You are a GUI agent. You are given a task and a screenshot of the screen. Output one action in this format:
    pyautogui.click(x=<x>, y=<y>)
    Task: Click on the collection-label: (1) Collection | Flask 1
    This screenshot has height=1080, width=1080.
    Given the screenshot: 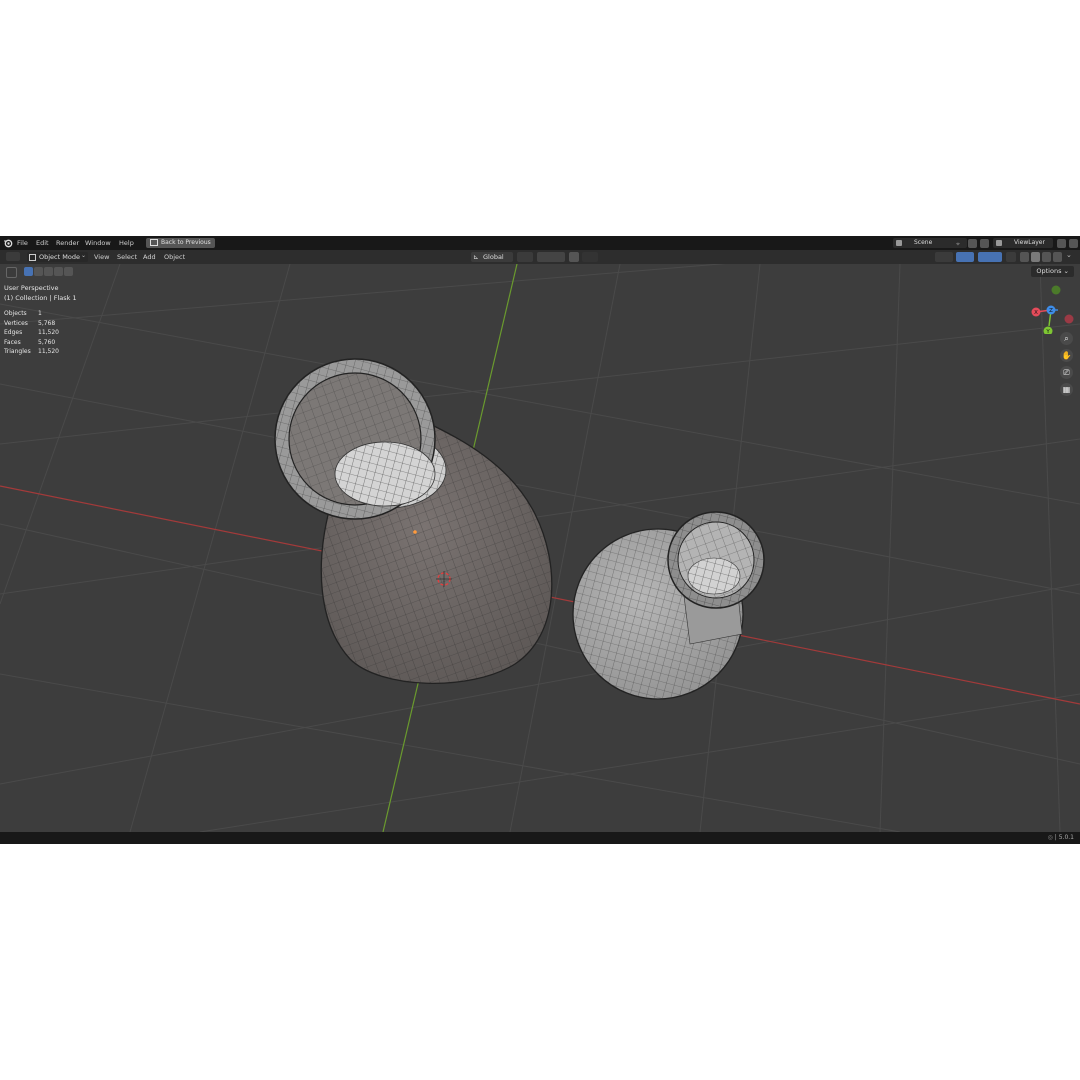 What is the action you would take?
    pyautogui.click(x=40, y=298)
    